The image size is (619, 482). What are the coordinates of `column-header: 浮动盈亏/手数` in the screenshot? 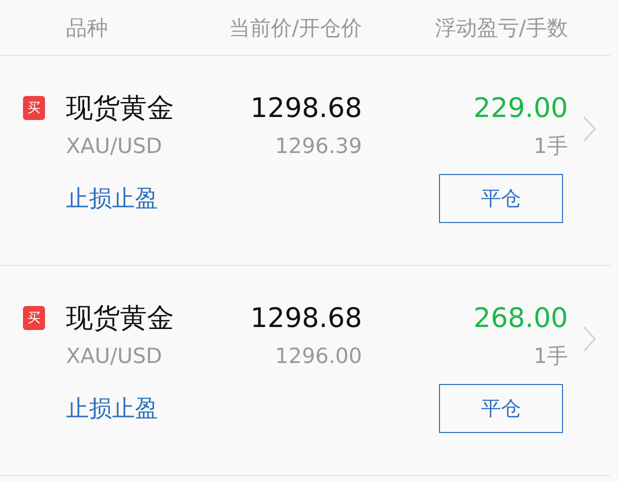 It's located at (501, 28).